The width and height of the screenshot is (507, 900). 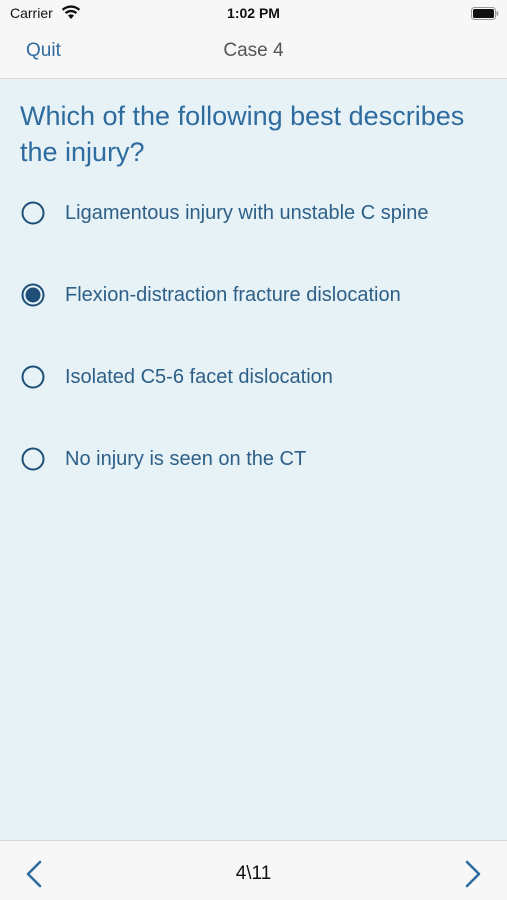 I want to click on answer-option: Ligamentous injury with unstable C spine, so click(x=253, y=213).